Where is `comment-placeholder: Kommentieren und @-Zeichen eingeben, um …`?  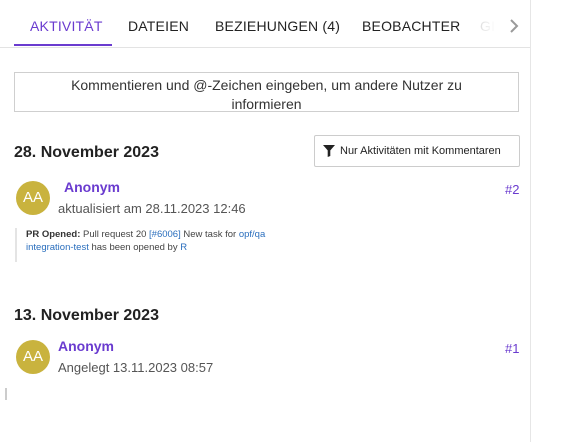 comment-placeholder: Kommentieren und @-Zeichen eingeben, um … is located at coordinates (266, 94).